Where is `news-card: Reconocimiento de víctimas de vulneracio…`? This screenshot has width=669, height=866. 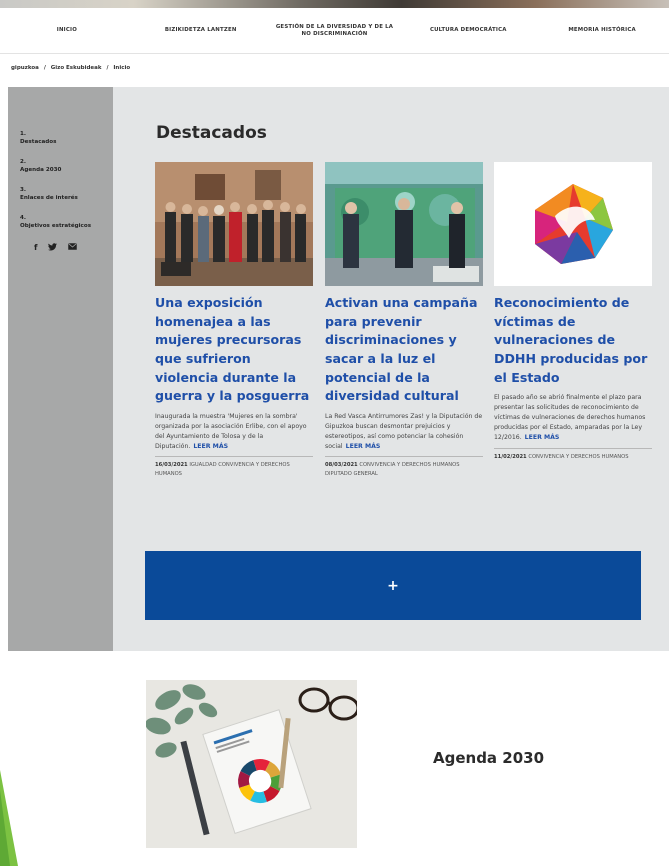 news-card: Reconocimiento de víctimas de vulneracio… is located at coordinates (573, 311).